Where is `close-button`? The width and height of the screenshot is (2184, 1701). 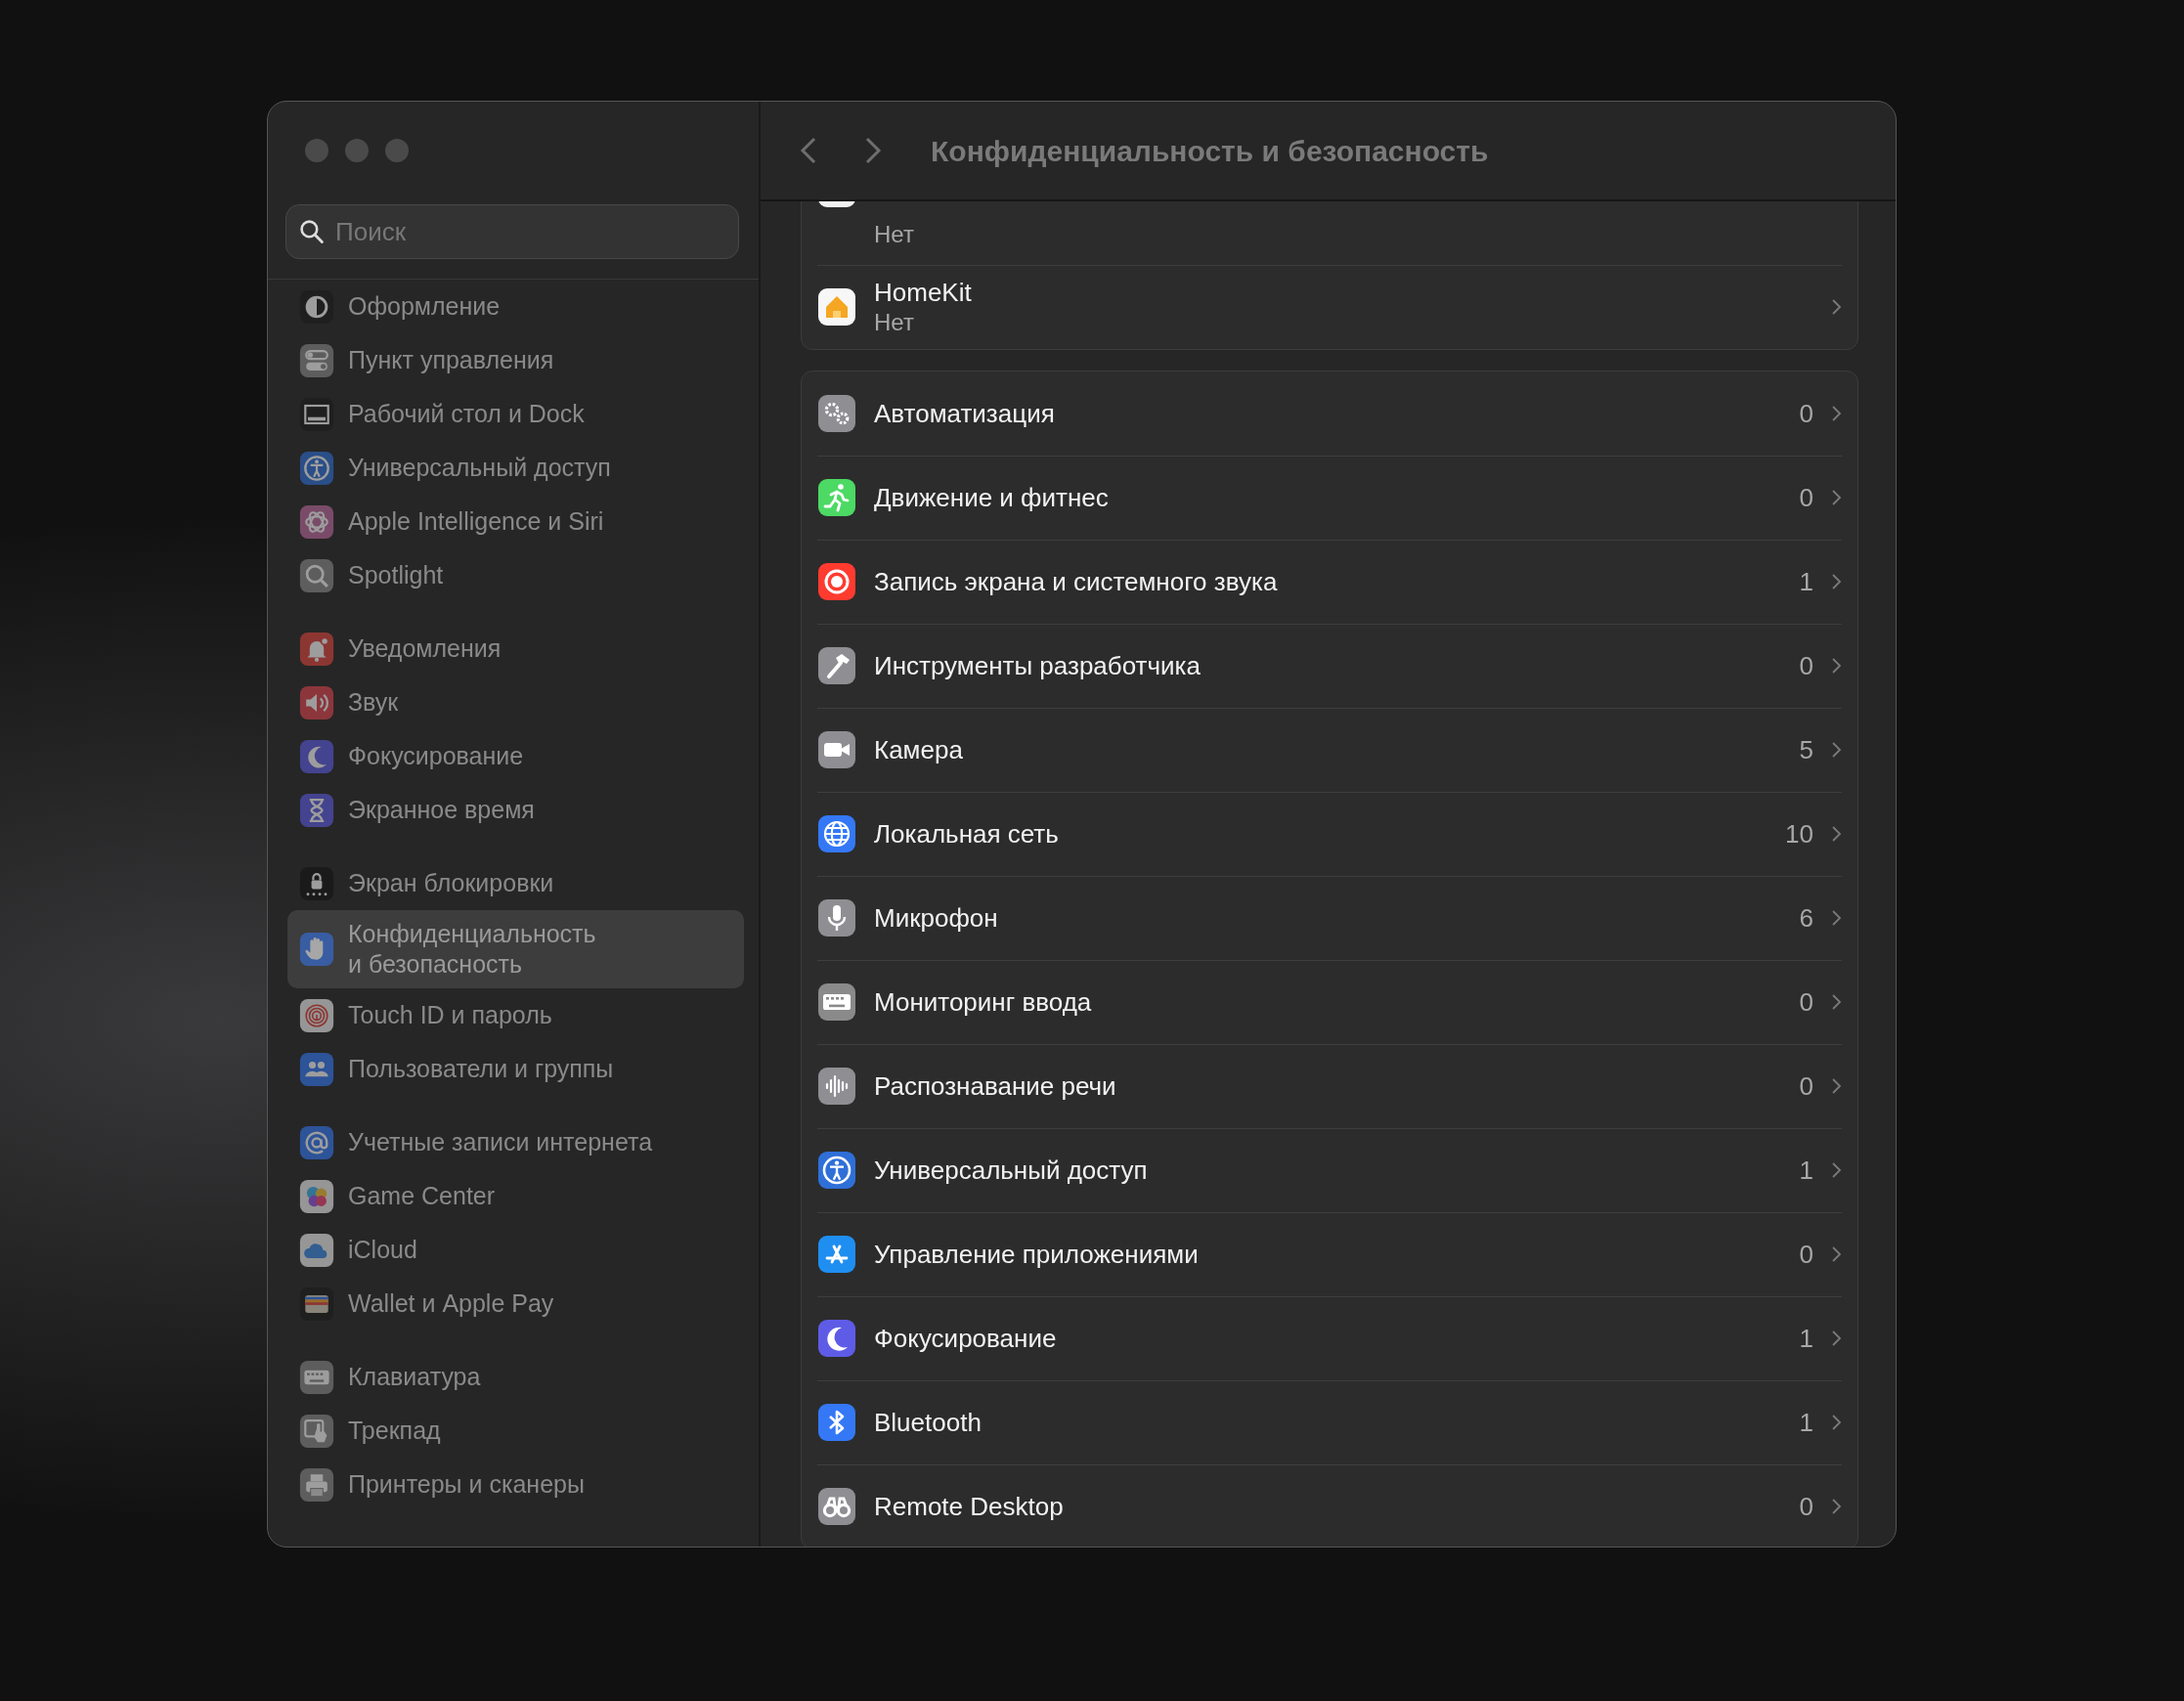 close-button is located at coordinates (316, 150).